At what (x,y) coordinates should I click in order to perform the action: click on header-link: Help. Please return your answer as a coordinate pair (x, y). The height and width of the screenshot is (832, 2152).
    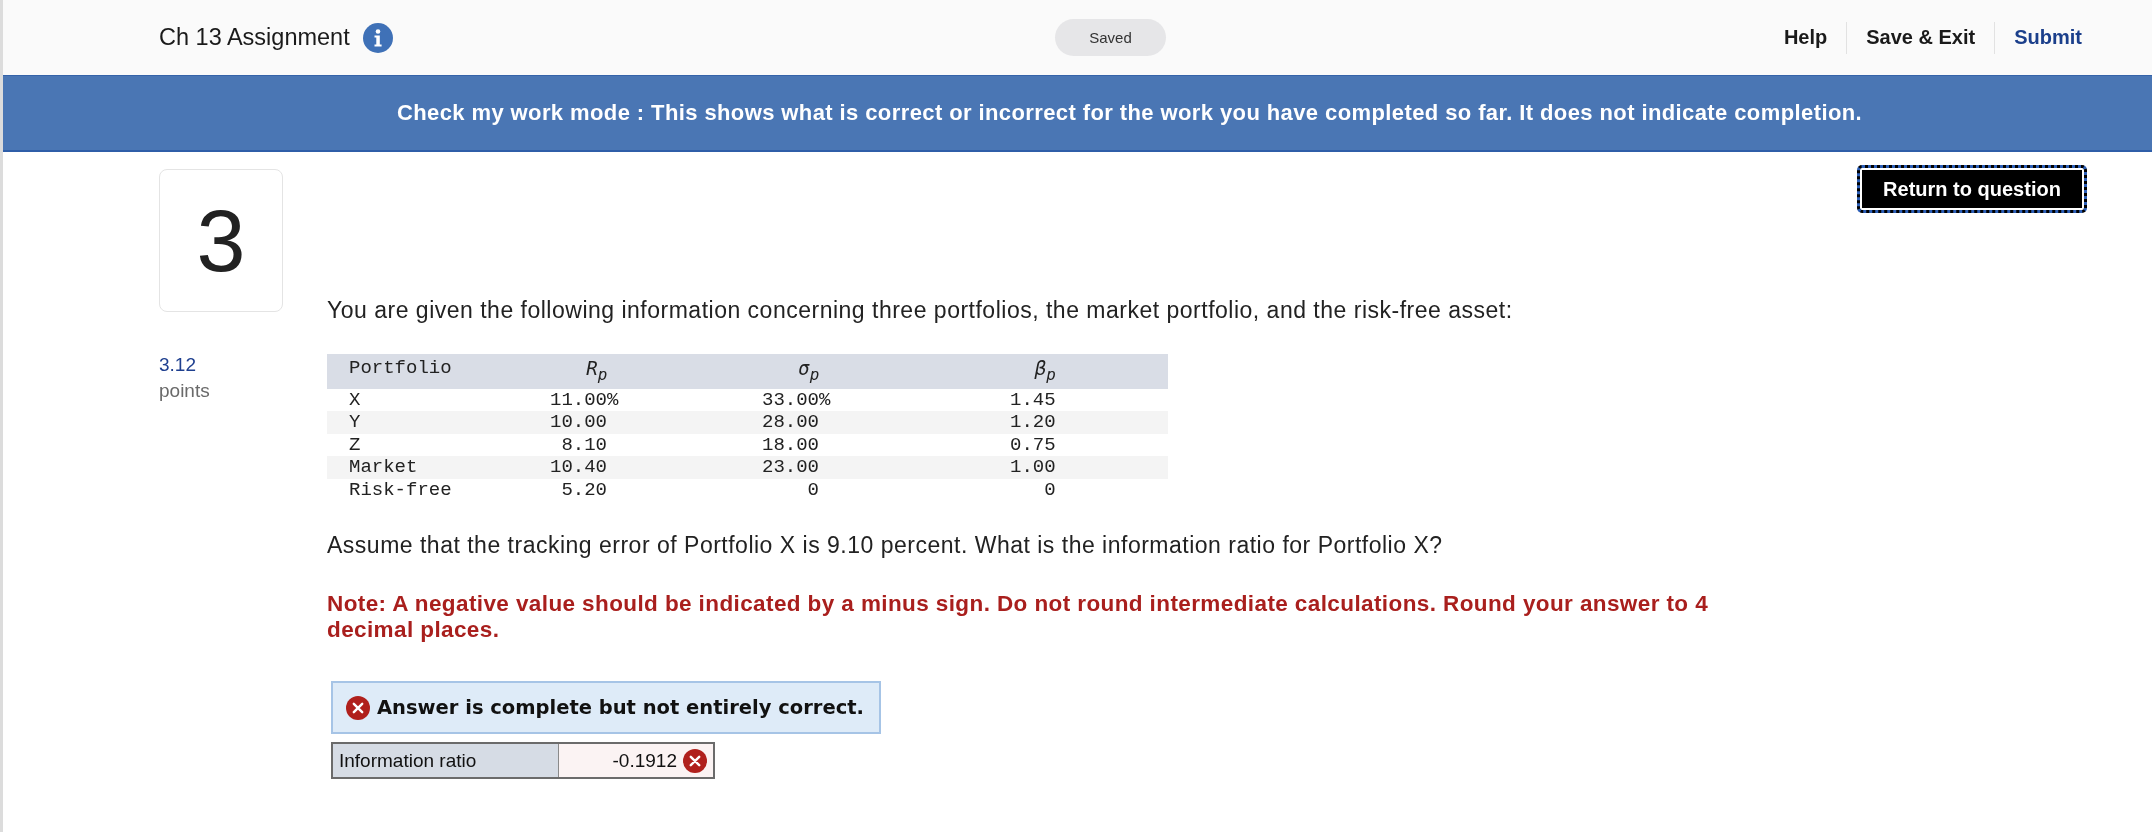
    Looking at the image, I should click on (1805, 37).